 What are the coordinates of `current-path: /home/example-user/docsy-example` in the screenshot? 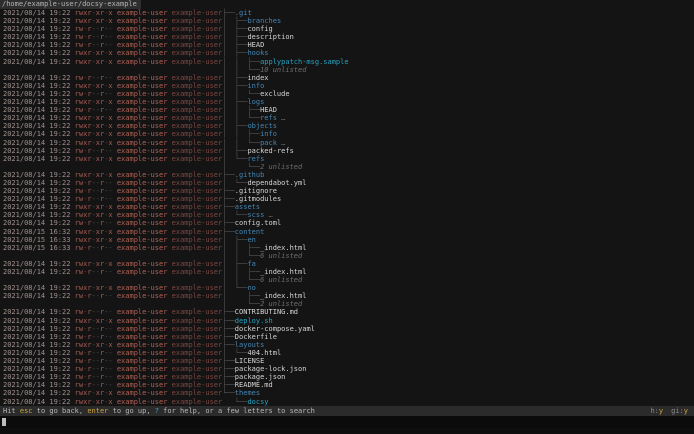 It's located at (70, 4).